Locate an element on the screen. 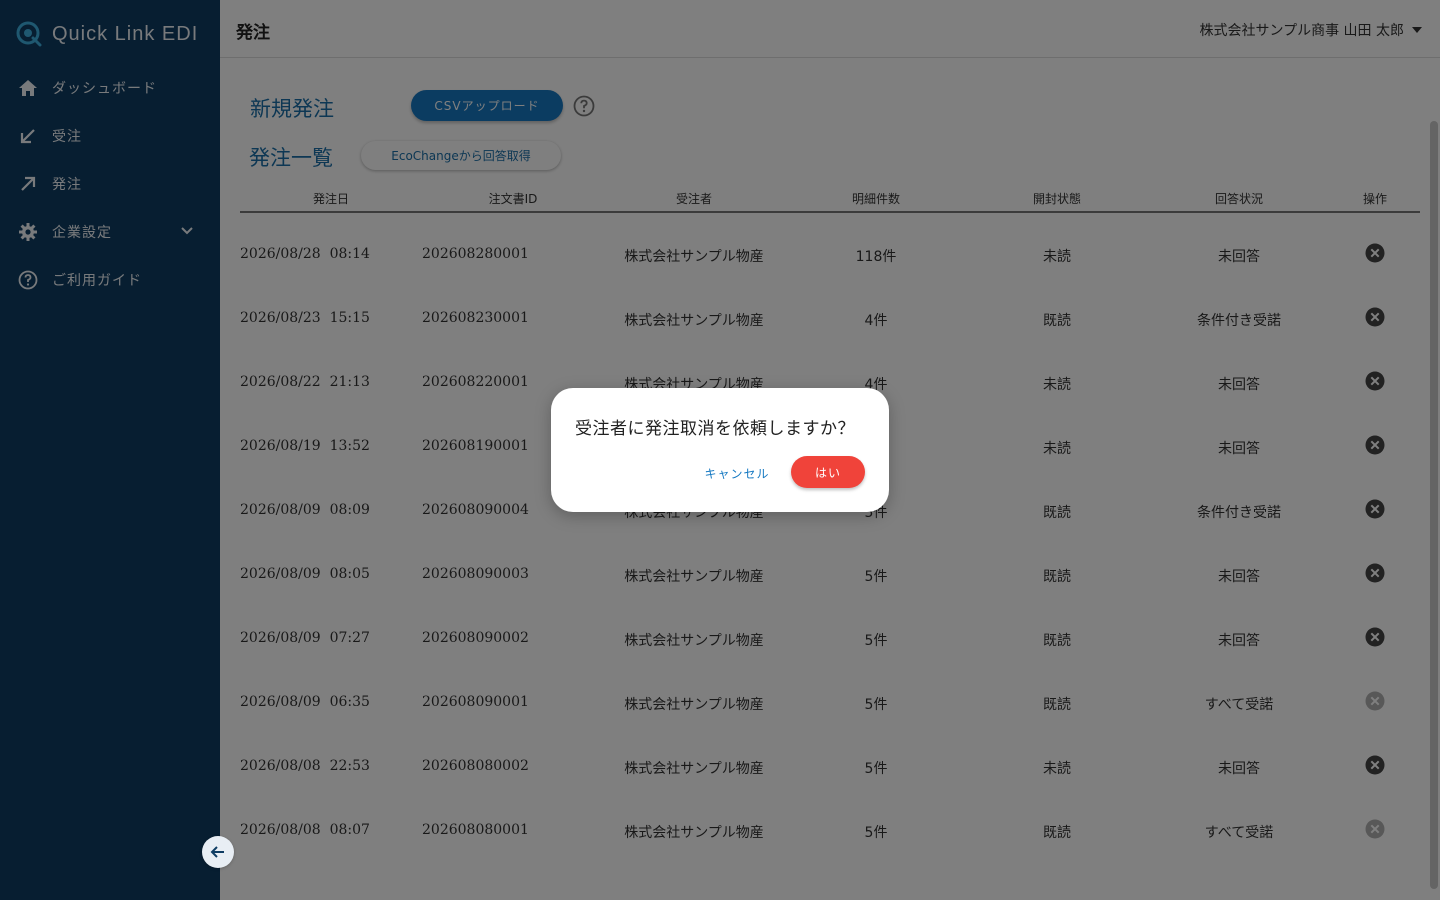  cancel-request-dialog: 受注者に発注取消を依頼しますか？ キャンセル はい is located at coordinates (720, 450).